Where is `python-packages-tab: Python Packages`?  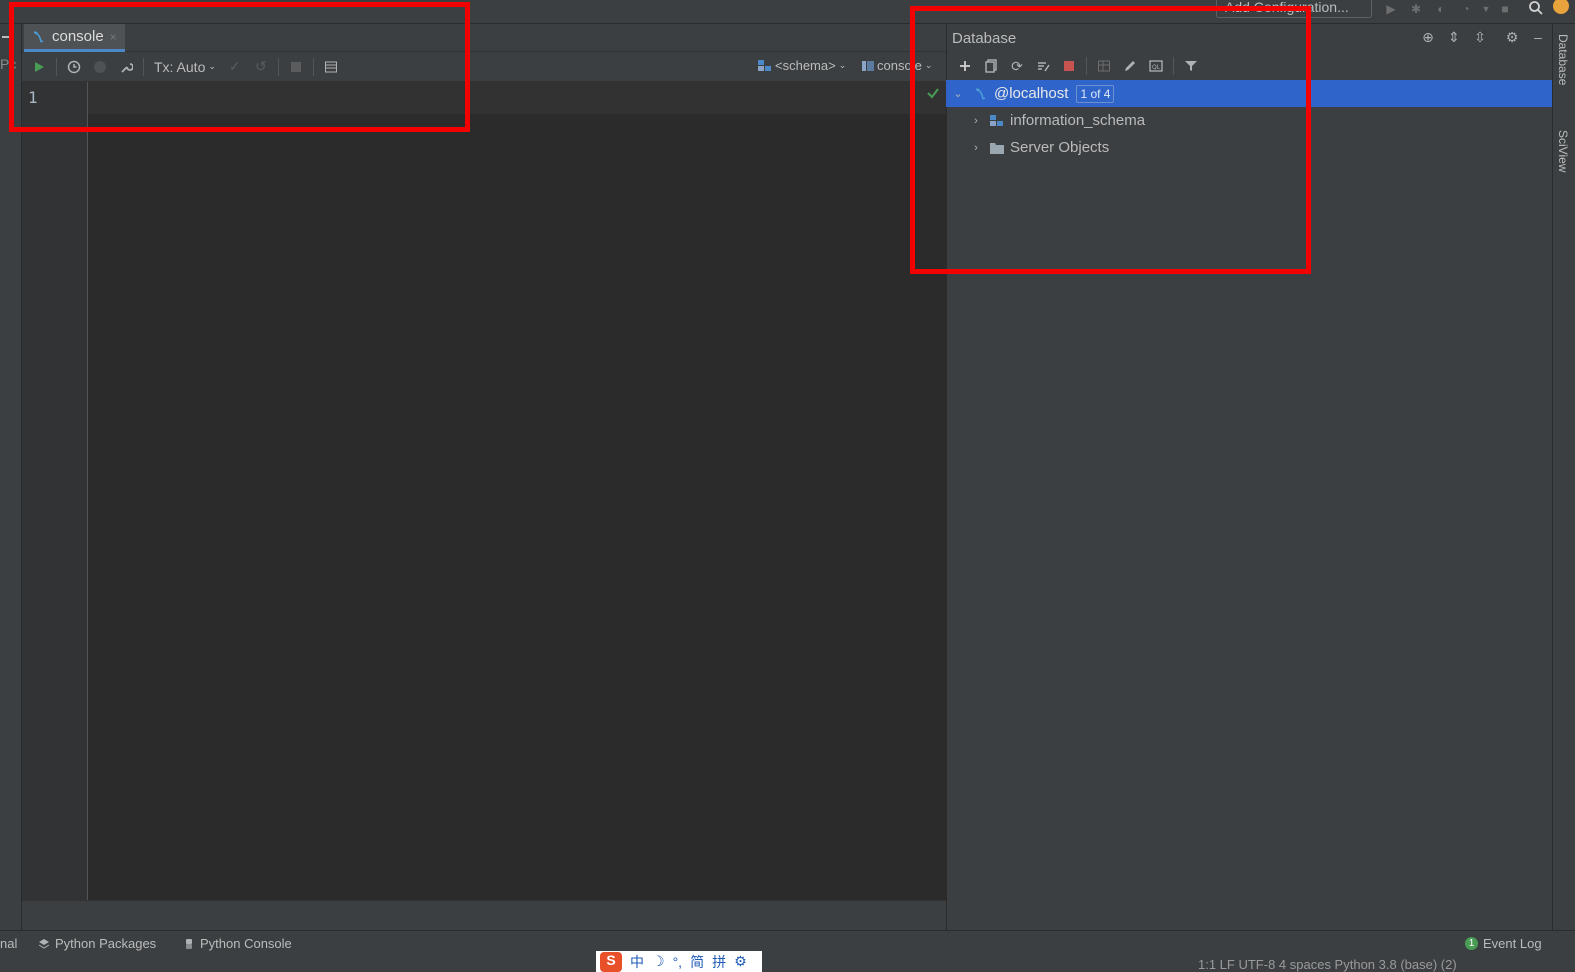 python-packages-tab: Python Packages is located at coordinates (97, 943).